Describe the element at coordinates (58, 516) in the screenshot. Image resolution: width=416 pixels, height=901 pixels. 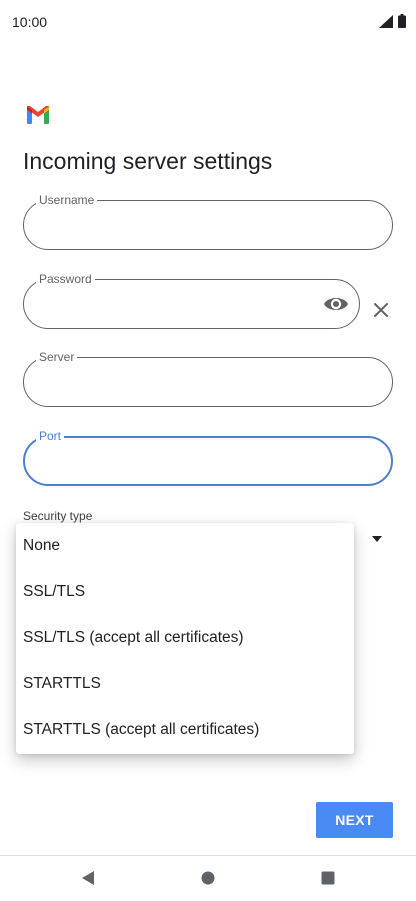
I see `security-type-label: Security type` at that location.